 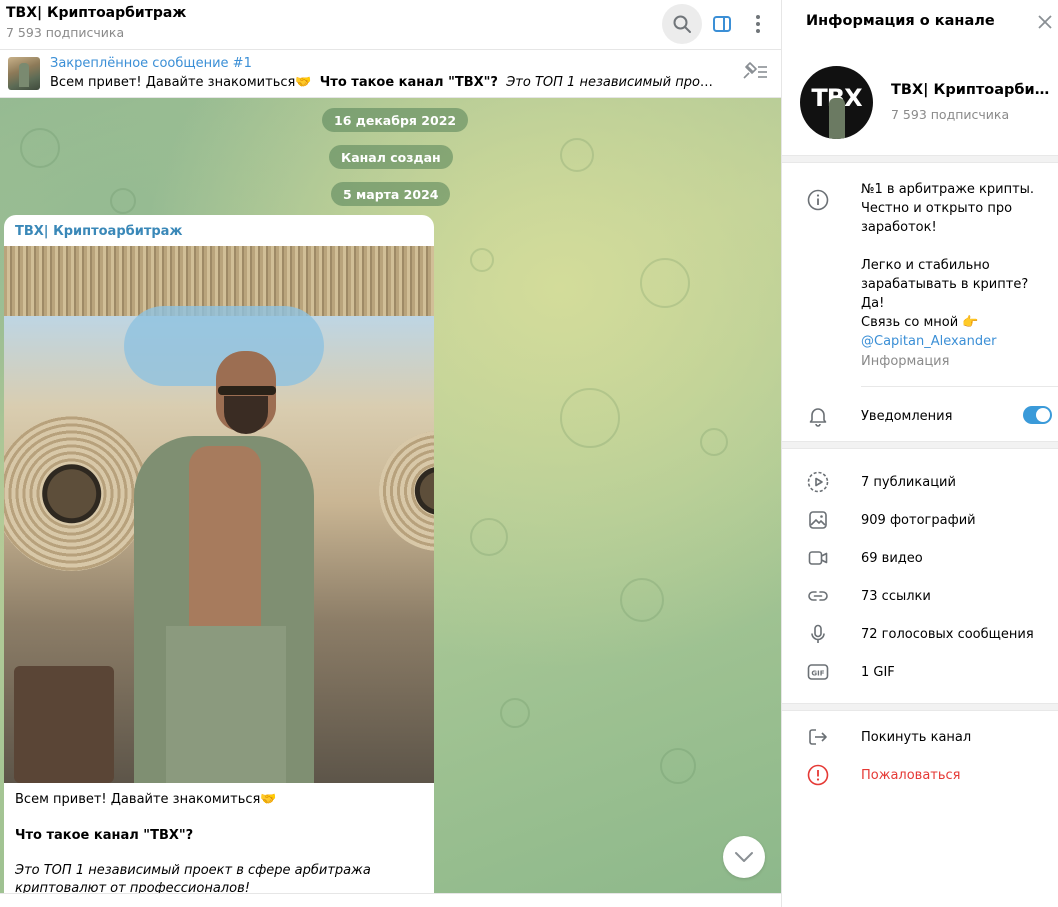 I want to click on svg-text: GIF, so click(x=817, y=673).